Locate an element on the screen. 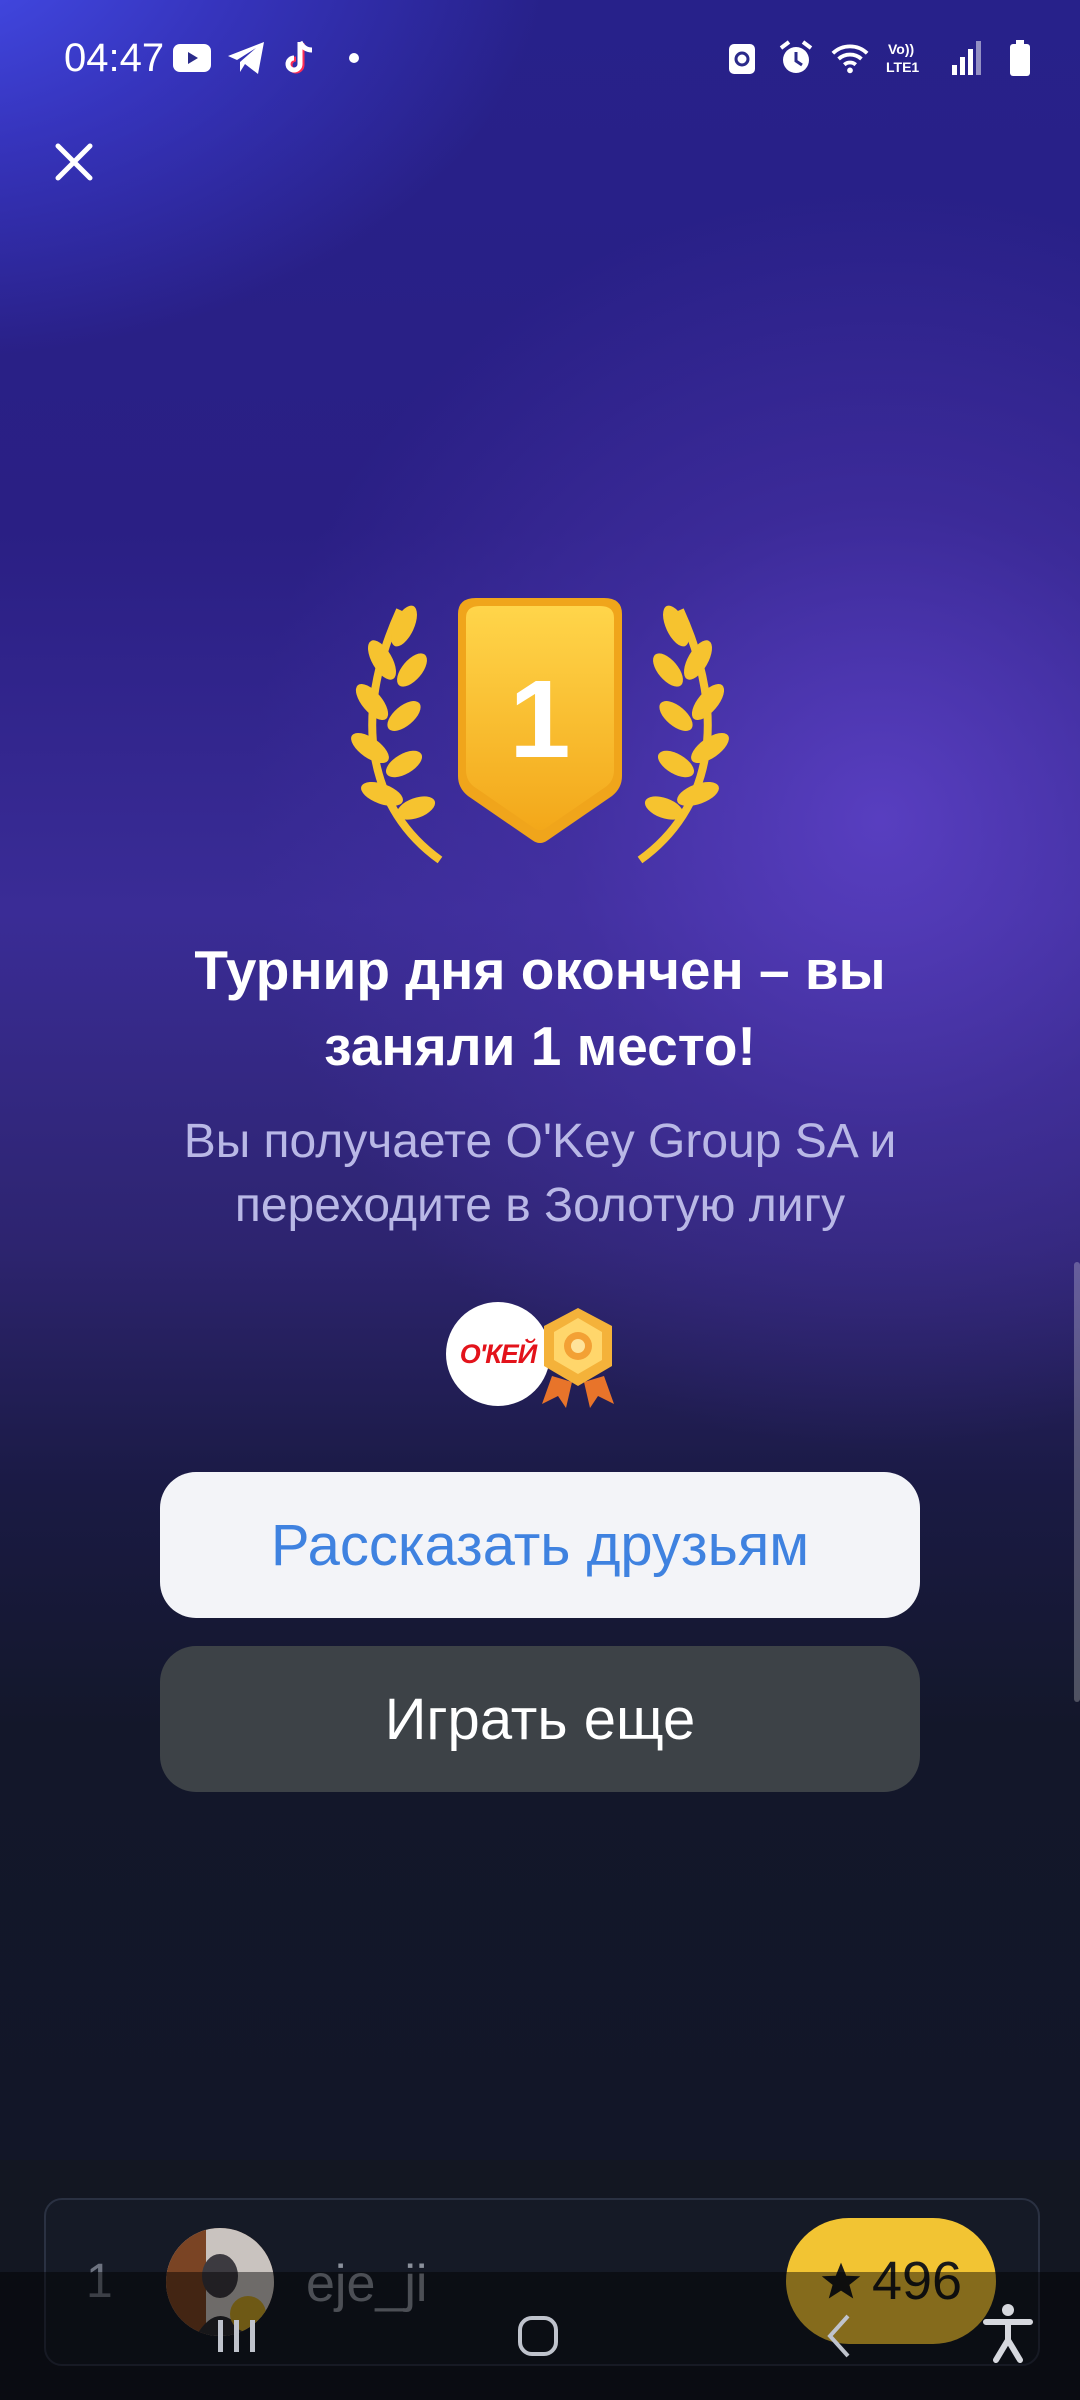  nfc-icon is located at coordinates (742, 58).